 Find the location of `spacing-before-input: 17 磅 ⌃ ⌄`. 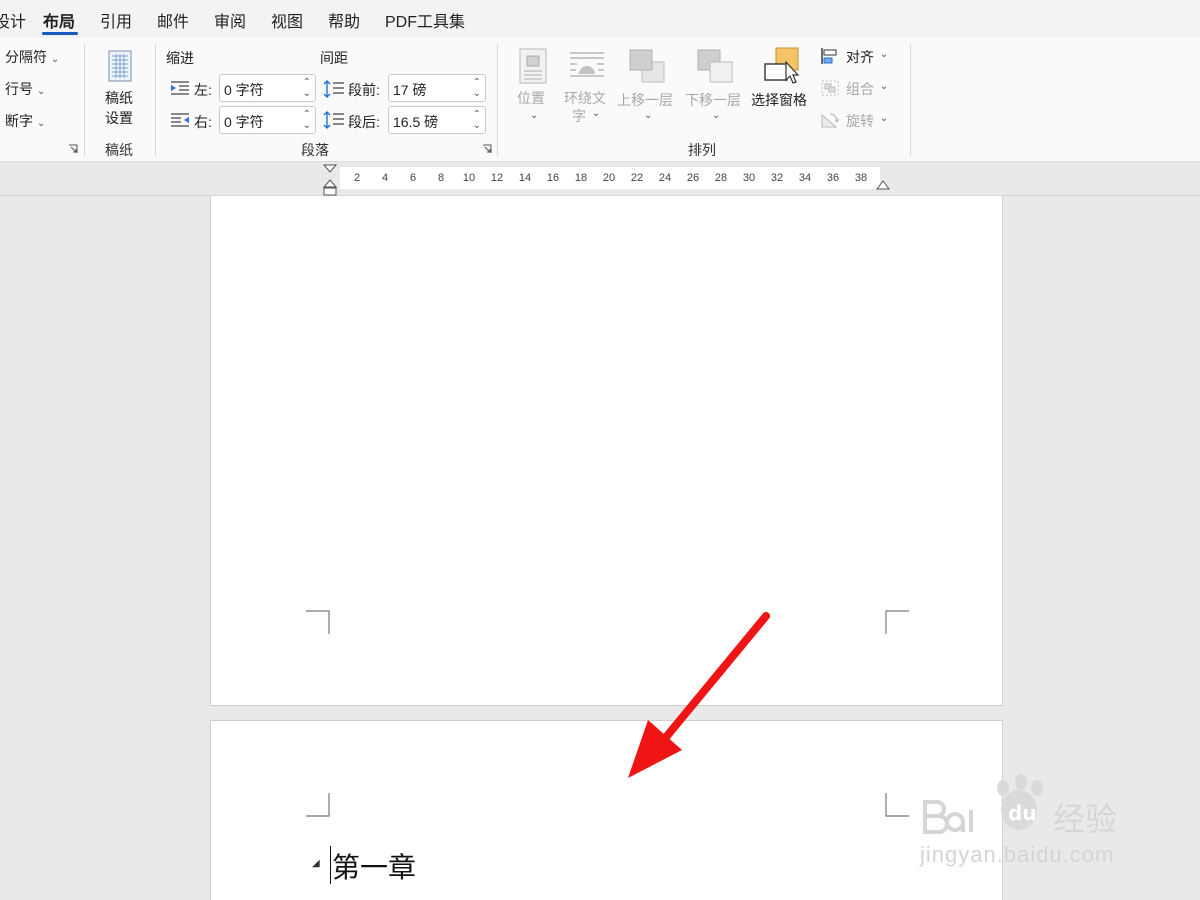

spacing-before-input: 17 磅 ⌃ ⌄ is located at coordinates (437, 88).